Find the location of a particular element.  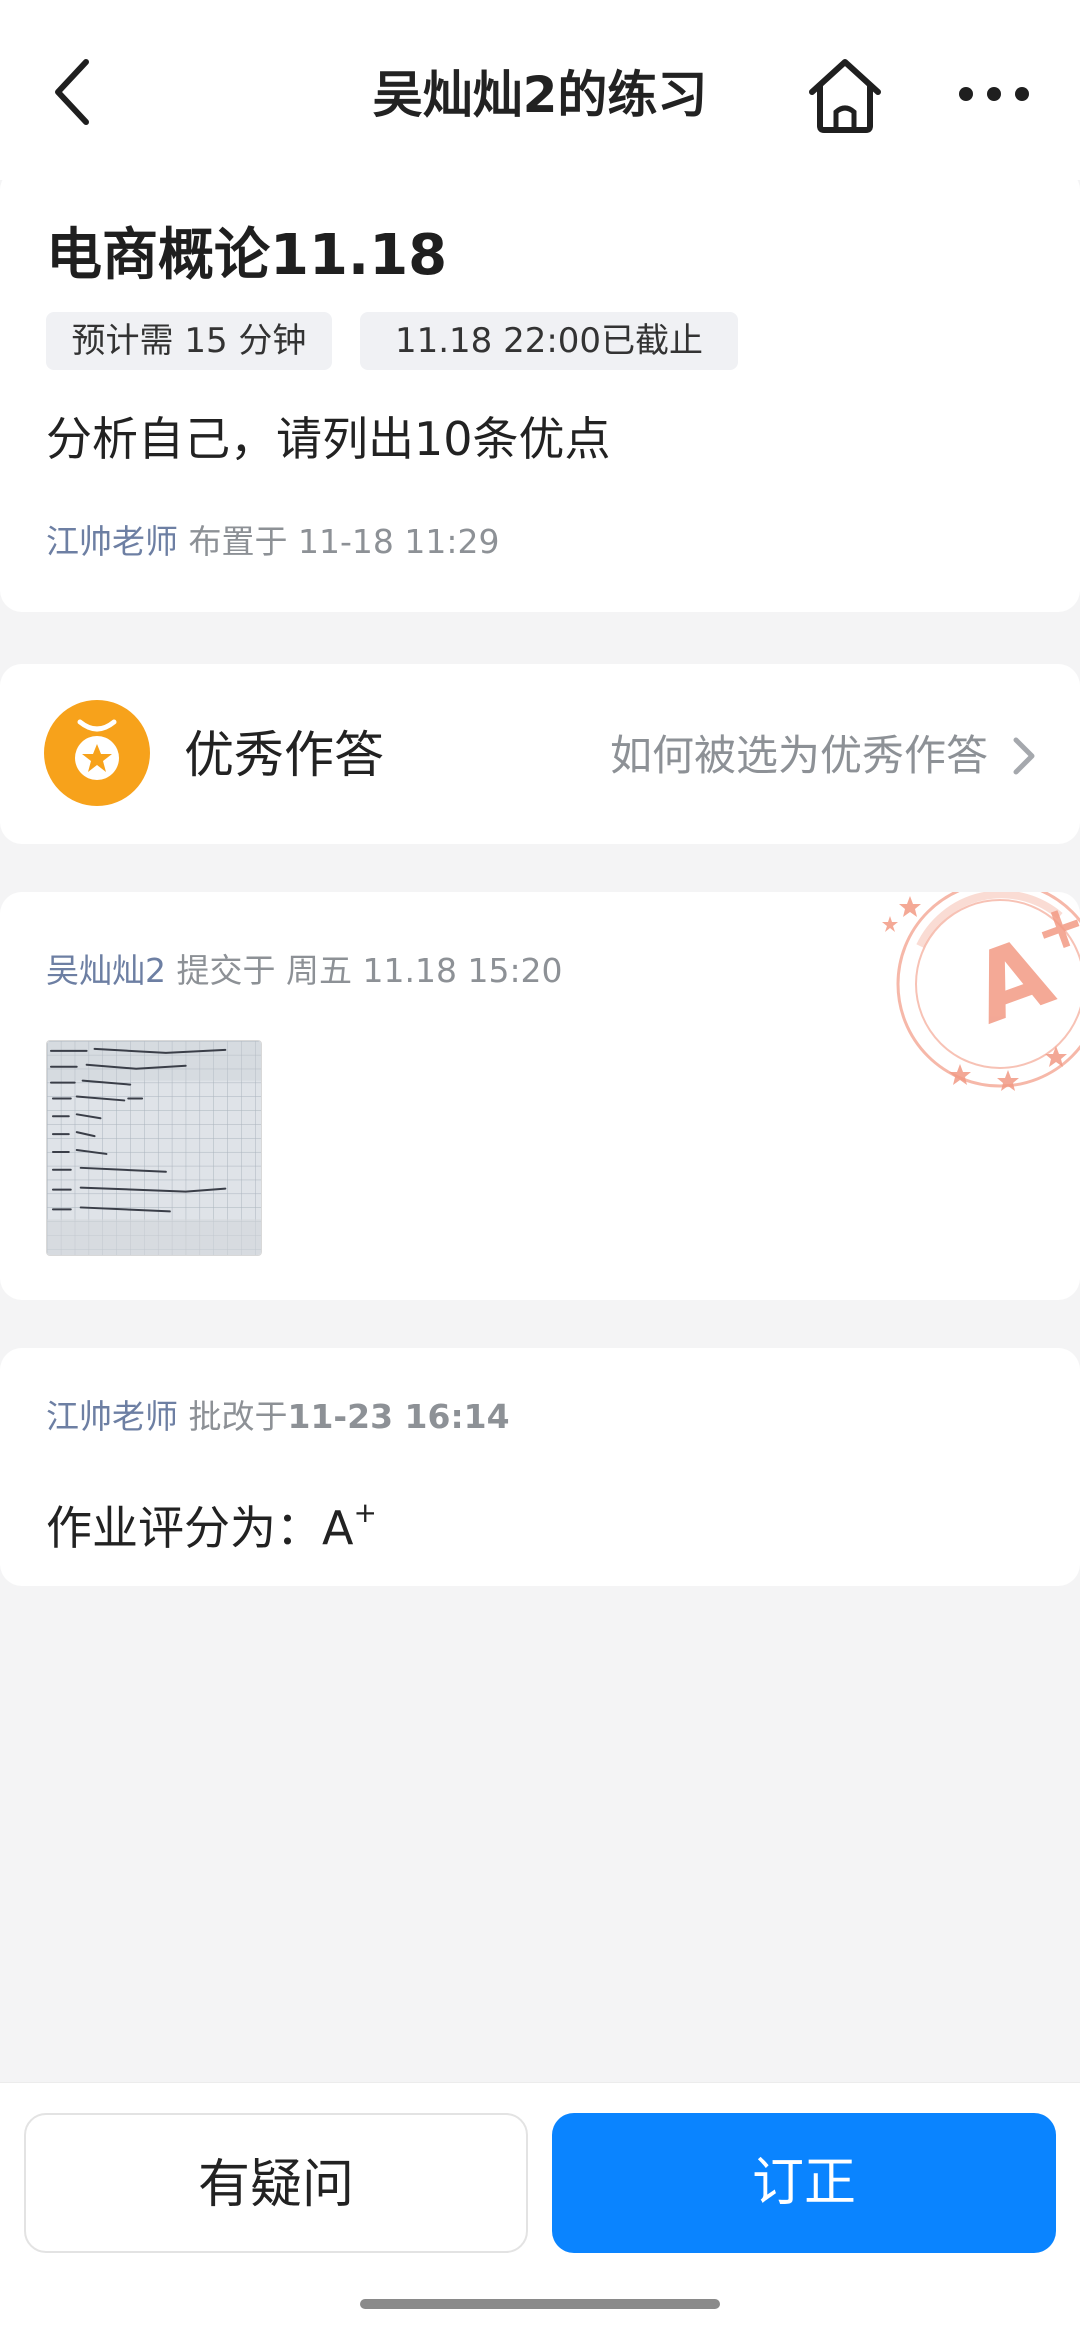

how-to-be-selected-link: 如何被选为优秀作答 is located at coordinates (799, 756).